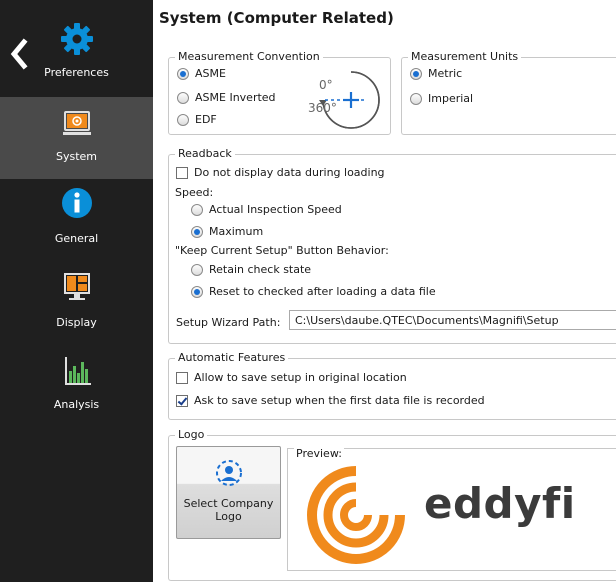  Describe the element at coordinates (465, 56) in the screenshot. I see `measurement-units-legend: Measurement Units` at that location.